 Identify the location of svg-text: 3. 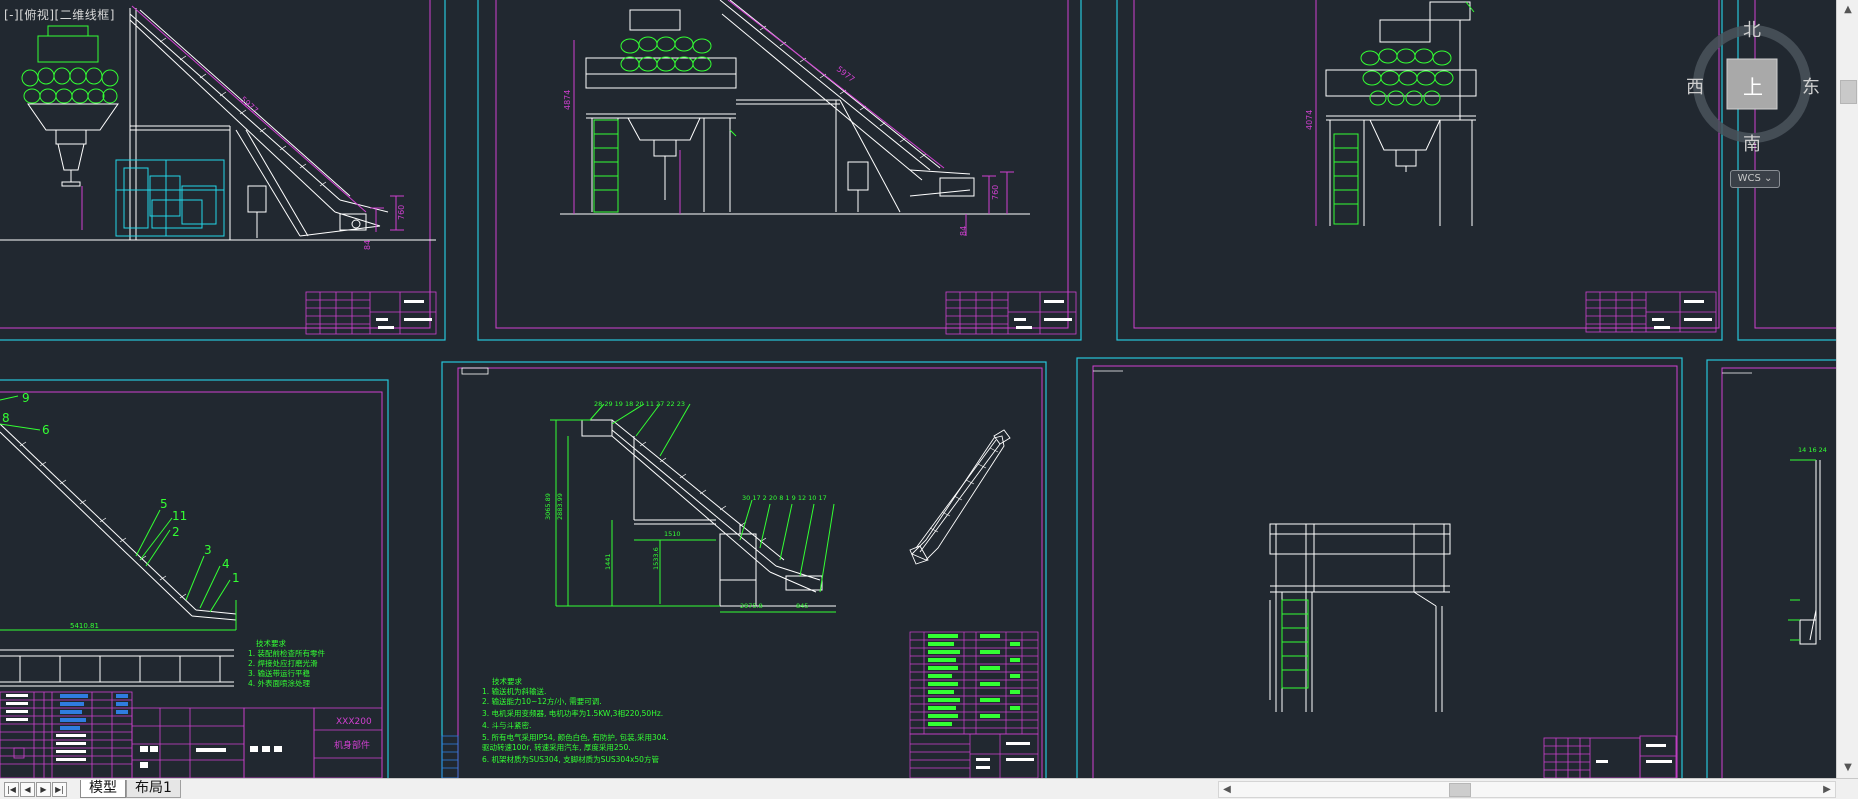
(208, 550).